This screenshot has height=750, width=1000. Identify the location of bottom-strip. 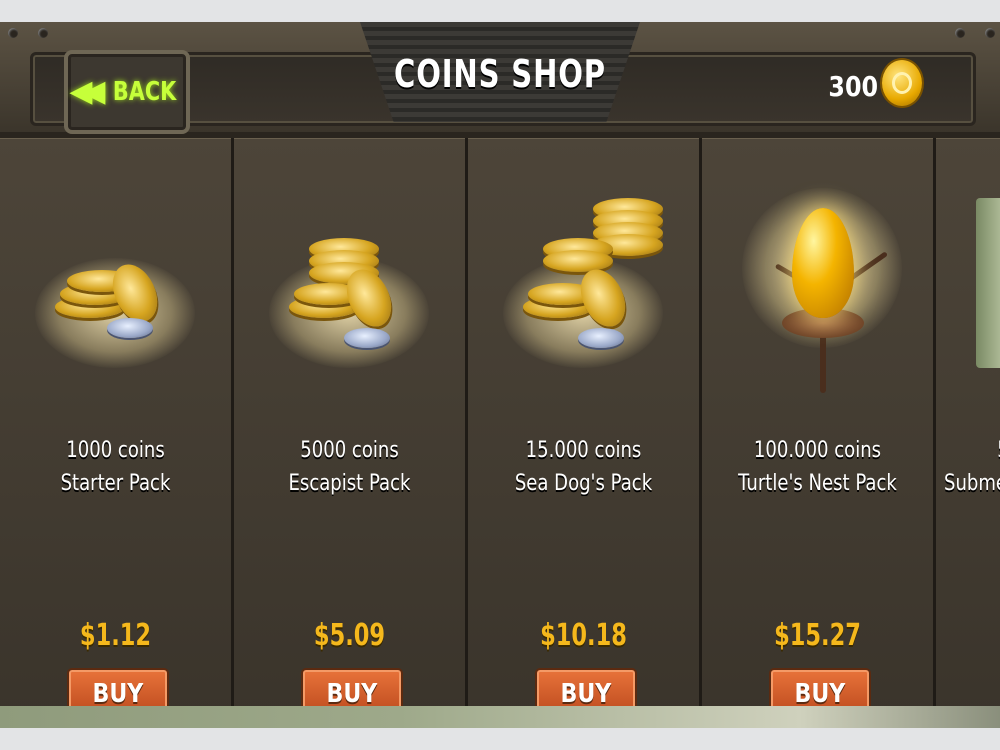
(500, 717).